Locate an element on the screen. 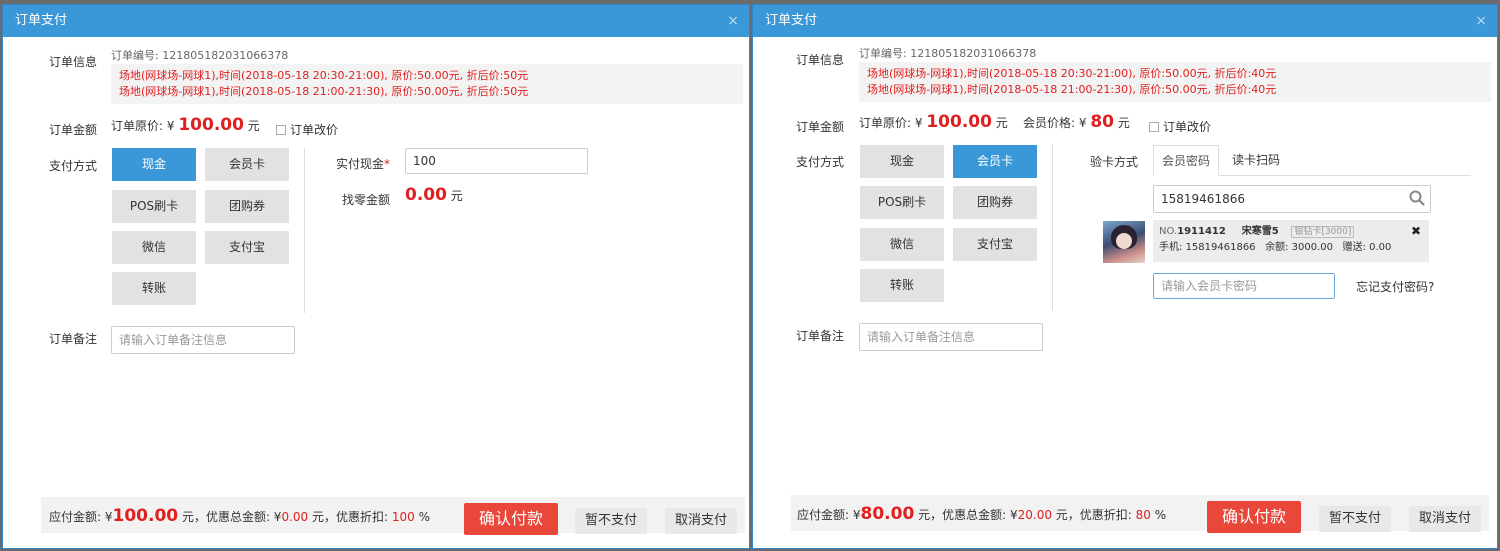  member-search-input: 15819461866 is located at coordinates (1292, 199).